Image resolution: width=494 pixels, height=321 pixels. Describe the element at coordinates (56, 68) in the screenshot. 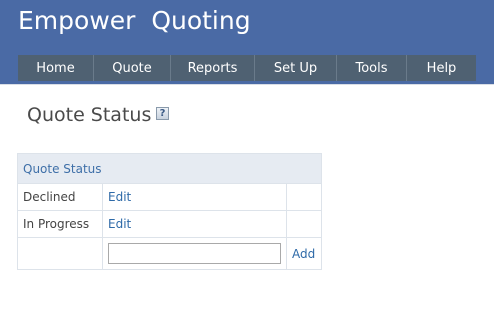

I see `nav-item-home: Home` at that location.